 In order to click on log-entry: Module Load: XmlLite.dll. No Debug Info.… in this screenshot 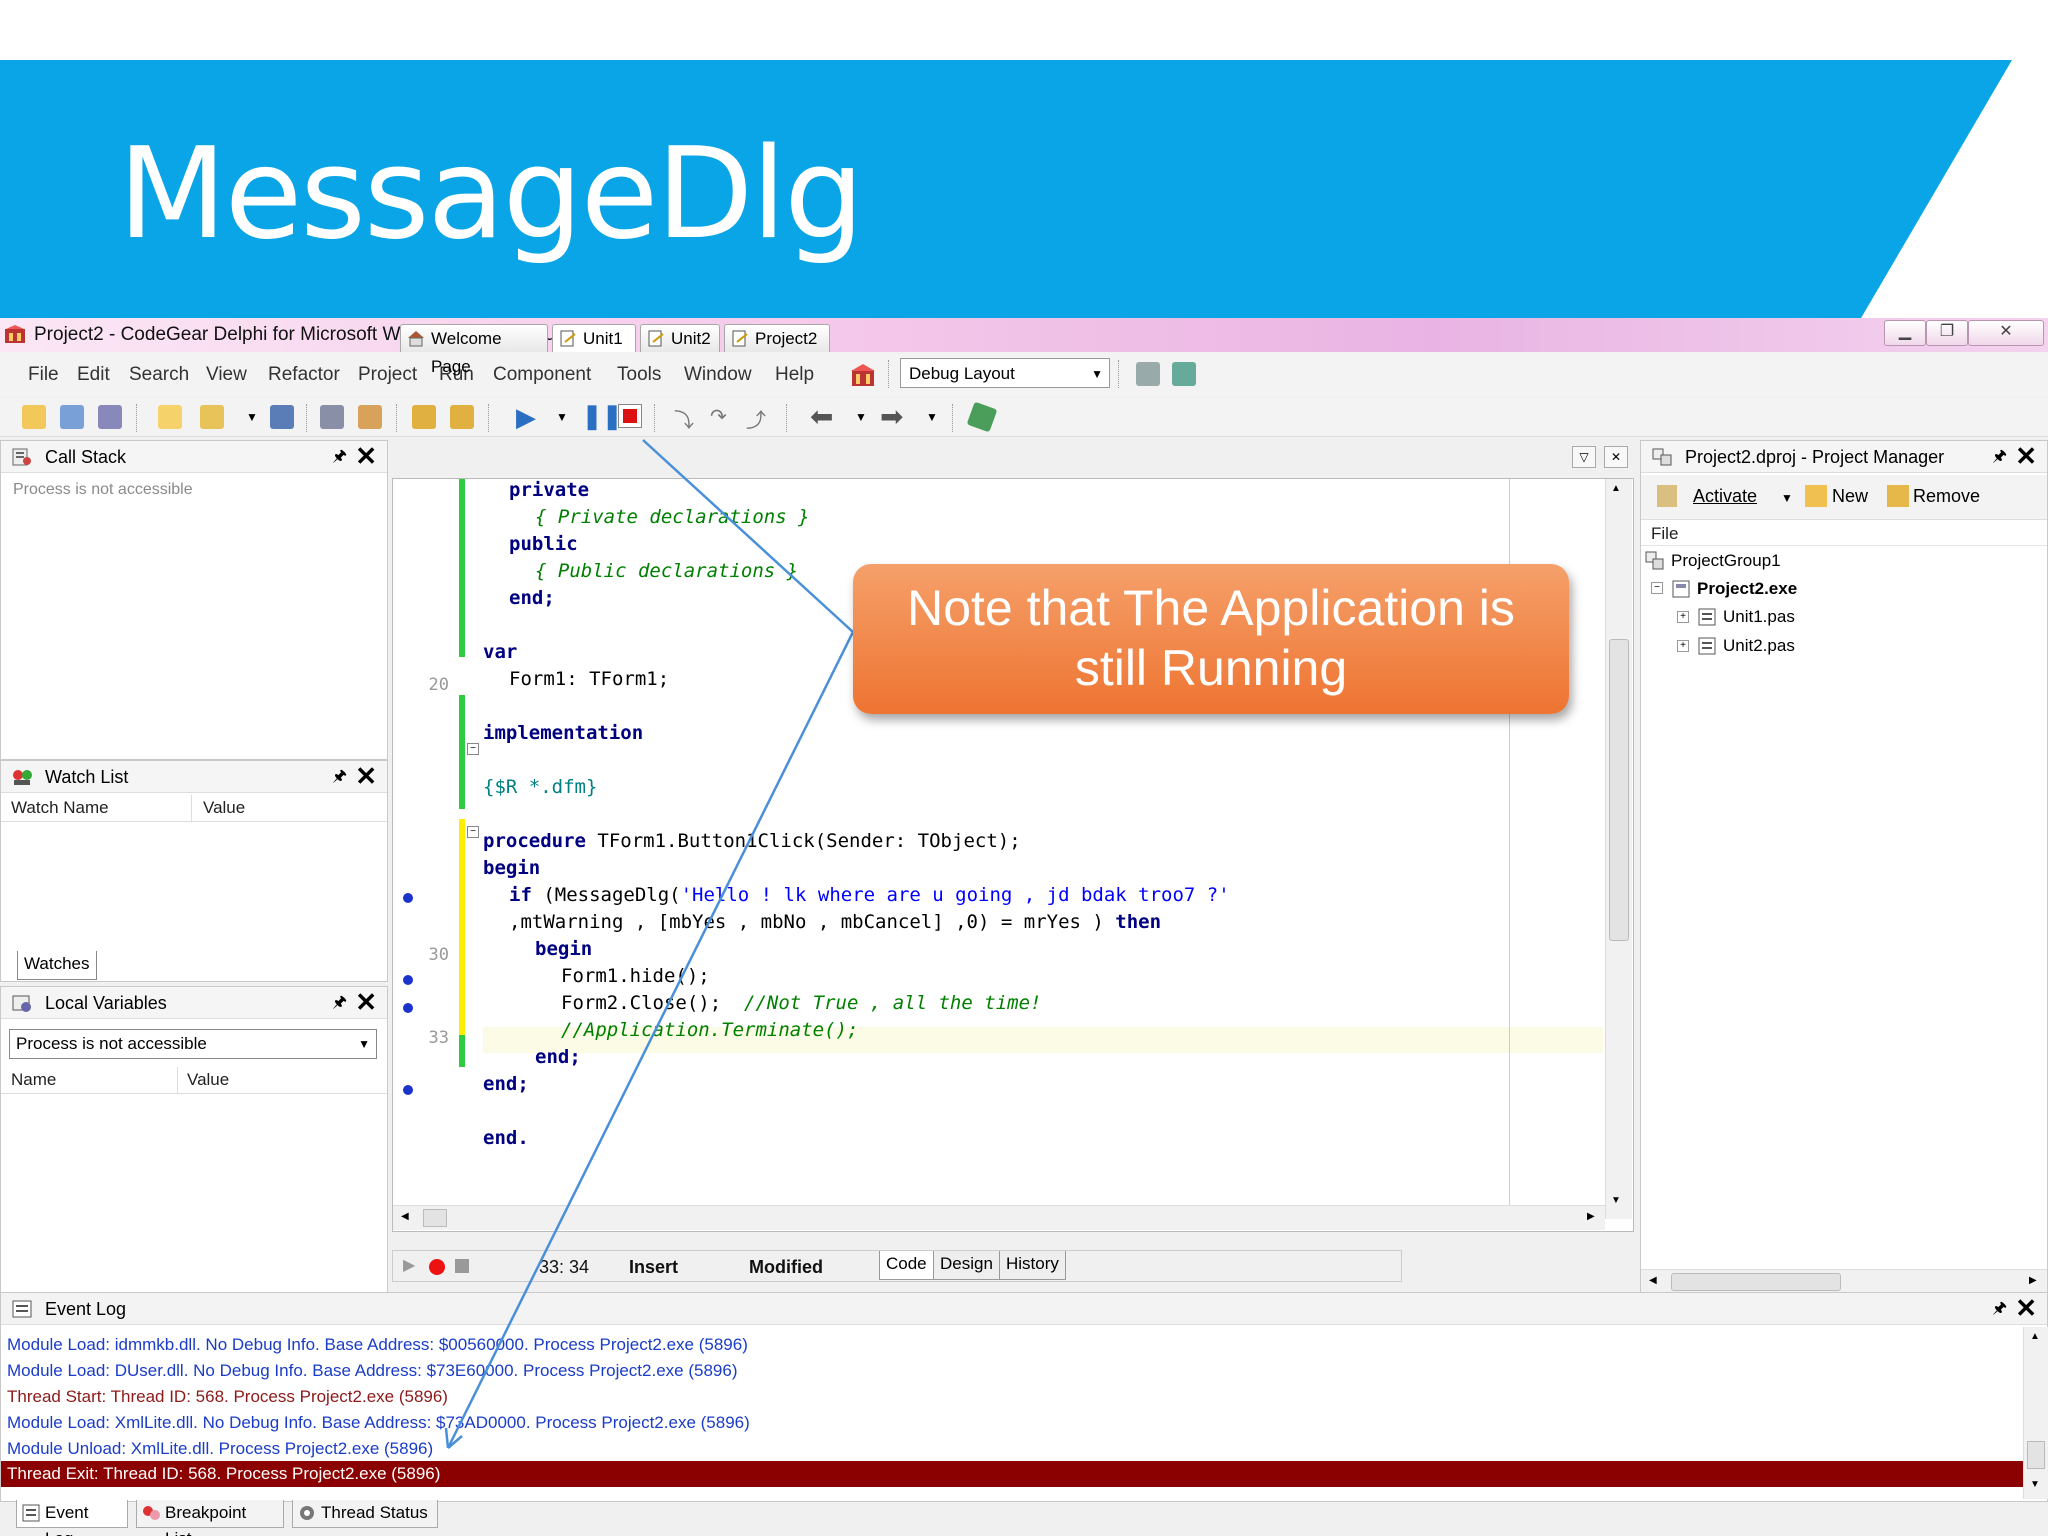, I will do `click(378, 1423)`.